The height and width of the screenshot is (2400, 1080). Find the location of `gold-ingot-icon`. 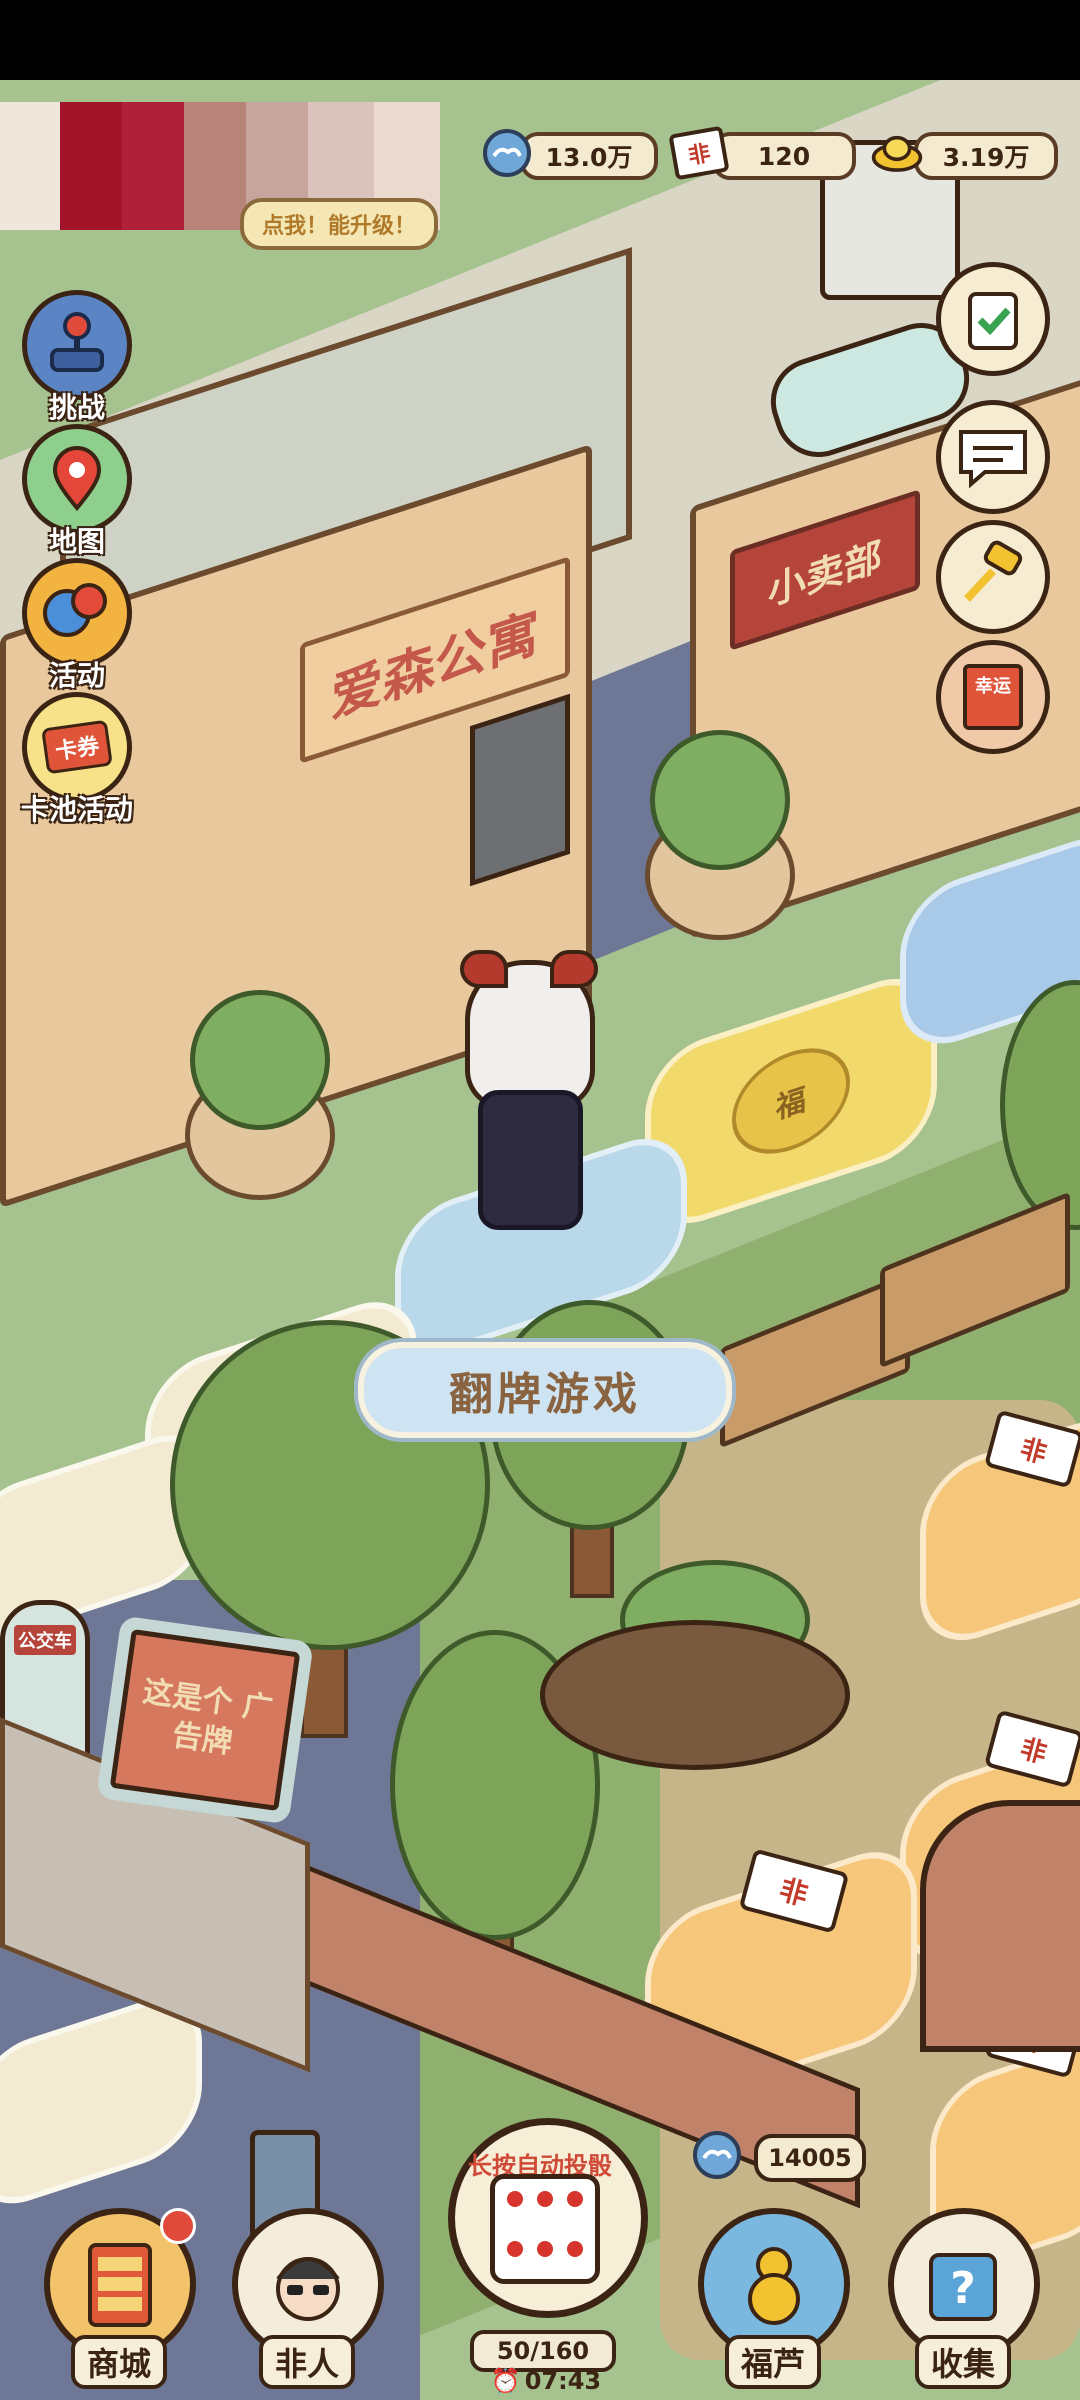

gold-ingot-icon is located at coordinates (897, 153).